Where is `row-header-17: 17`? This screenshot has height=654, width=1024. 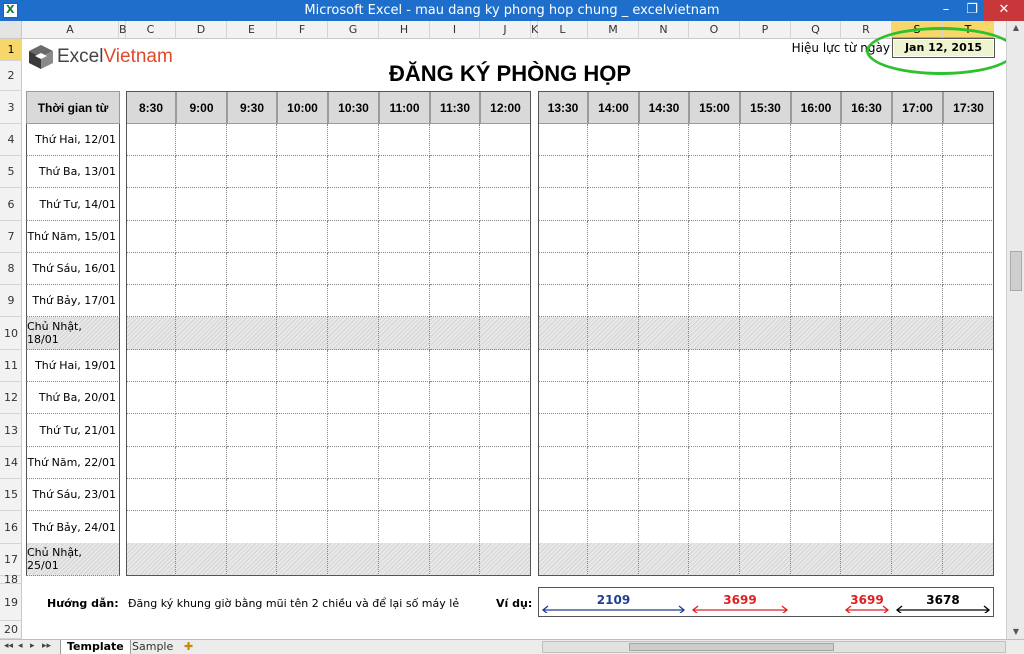
row-header-17: 17 is located at coordinates (11, 559).